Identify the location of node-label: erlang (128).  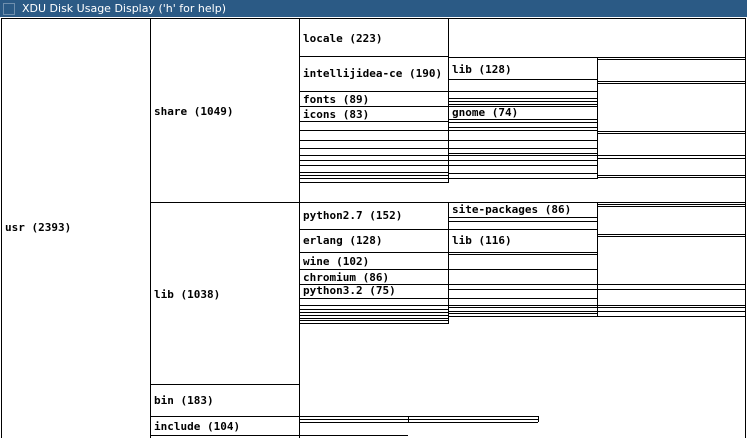
(343, 240).